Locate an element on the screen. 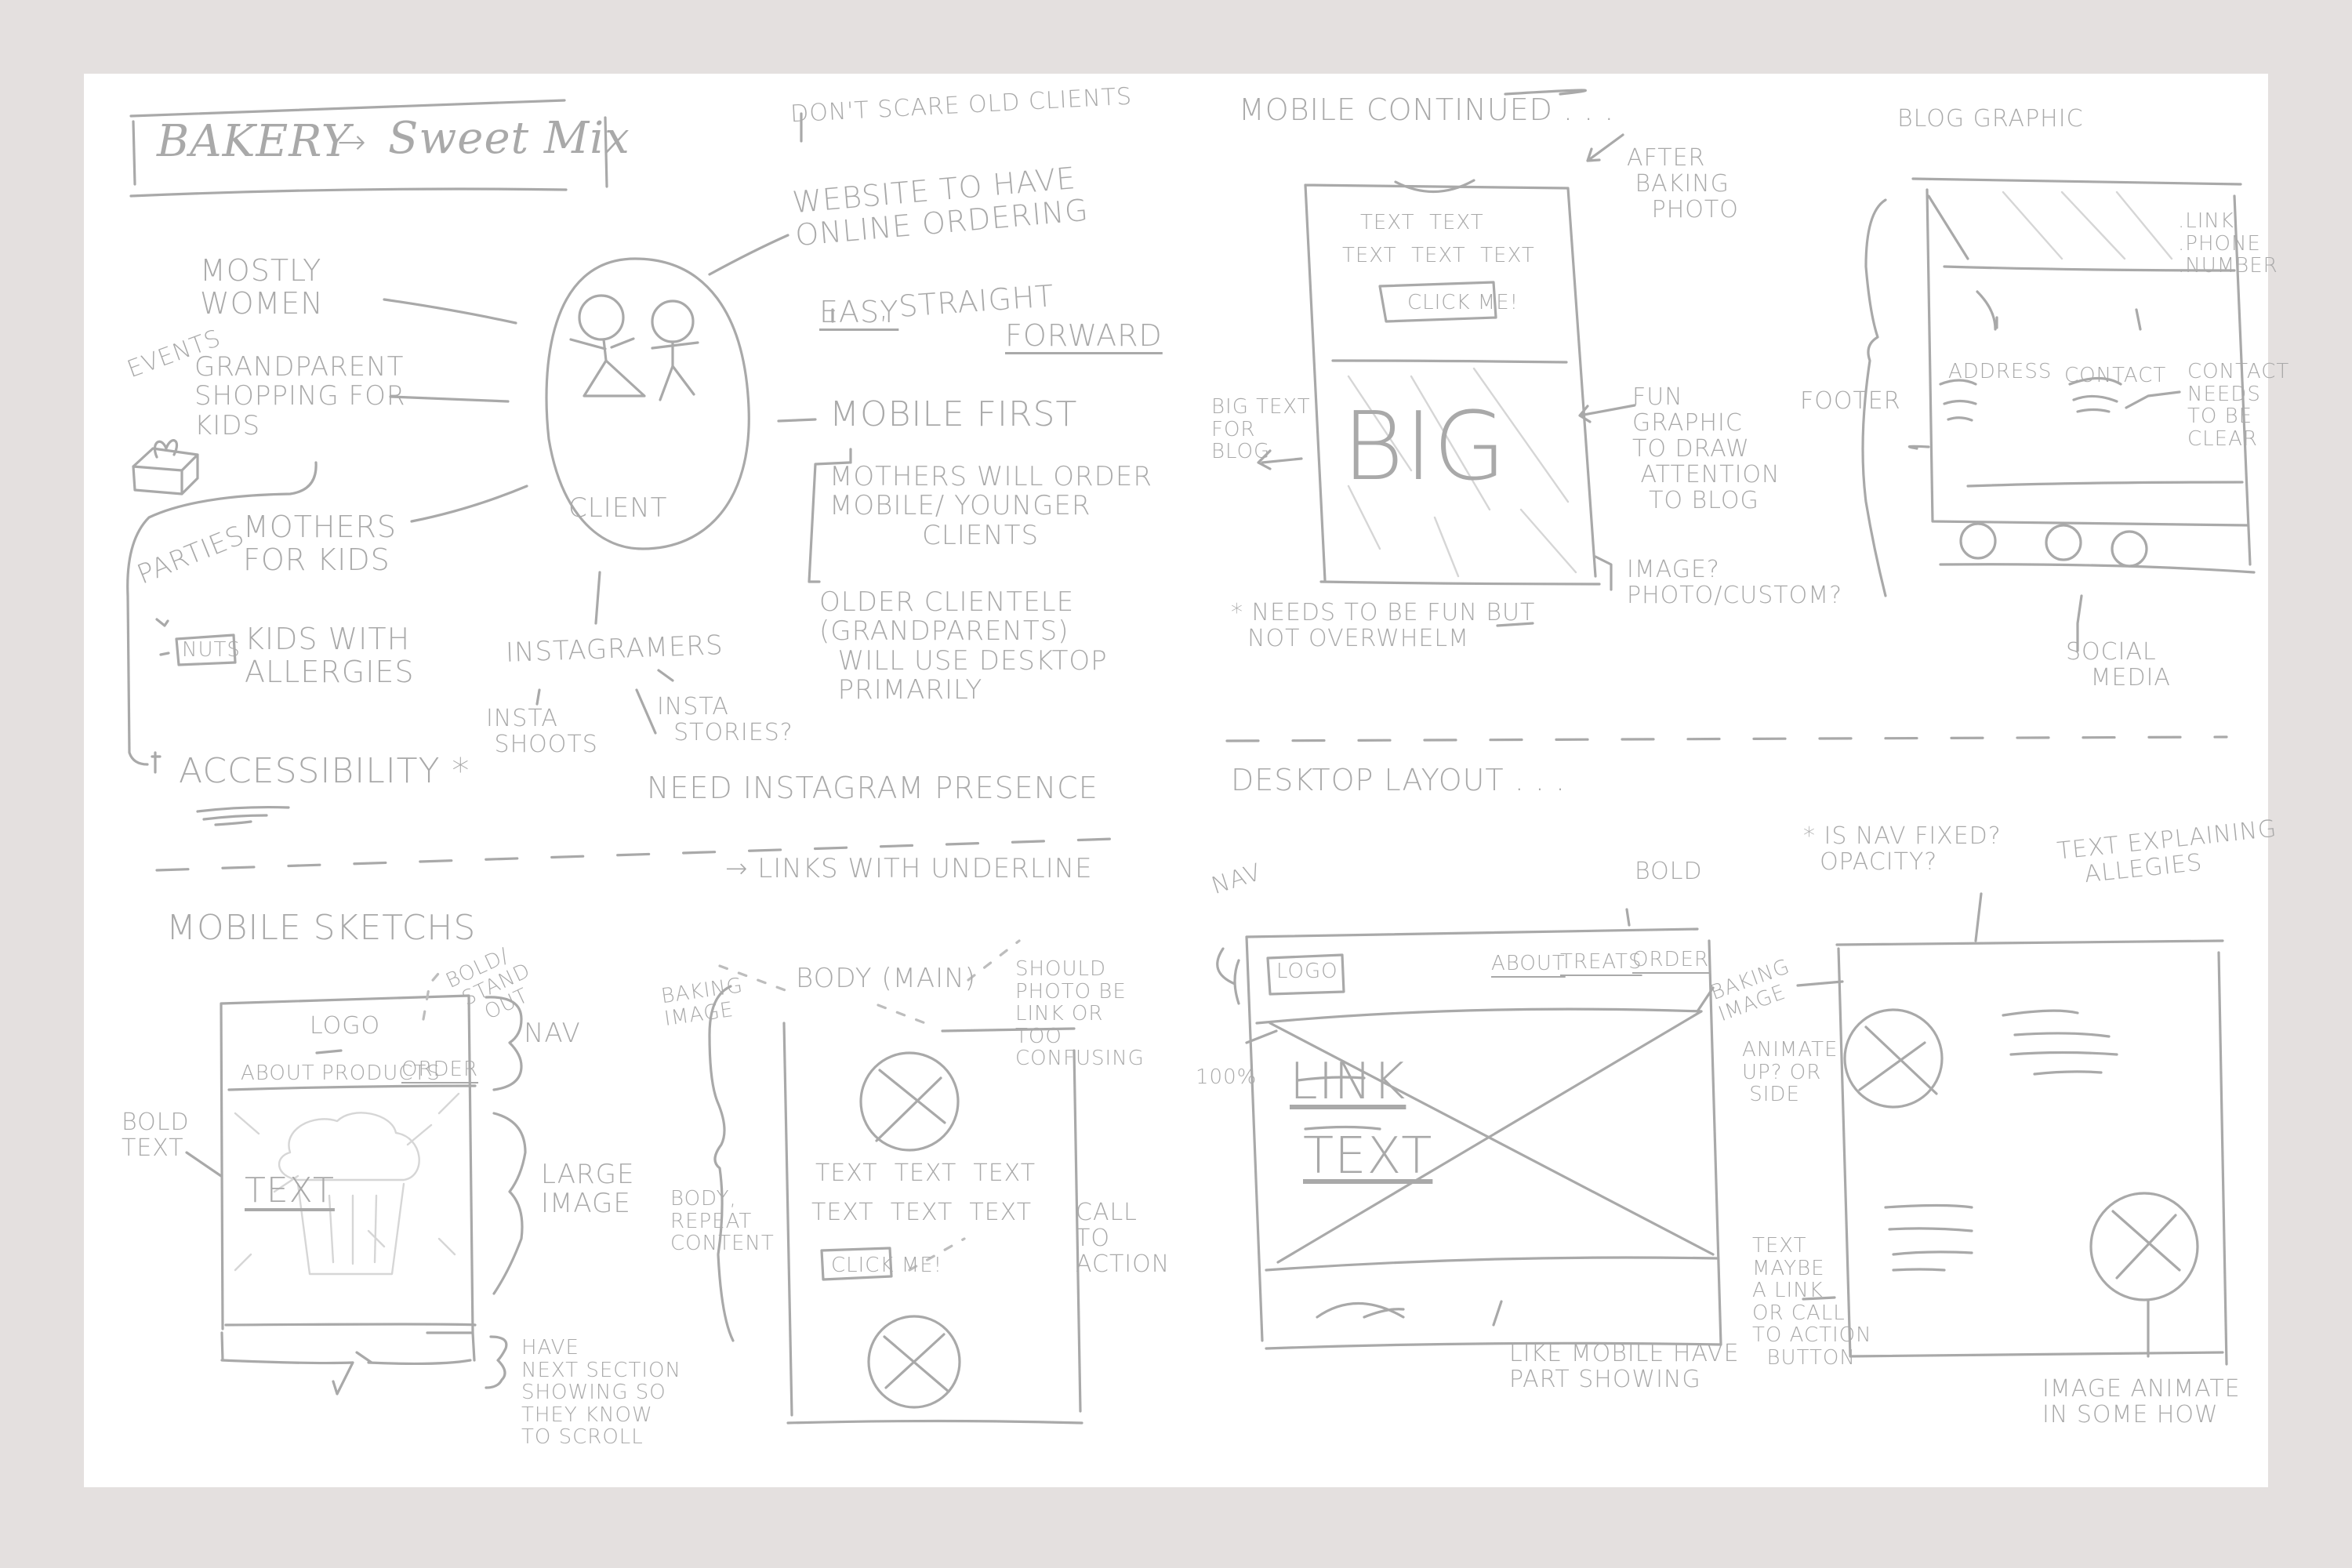 The width and height of the screenshot is (2352, 1568). insta-shoots: INSTA SHOOTS is located at coordinates (542, 731).